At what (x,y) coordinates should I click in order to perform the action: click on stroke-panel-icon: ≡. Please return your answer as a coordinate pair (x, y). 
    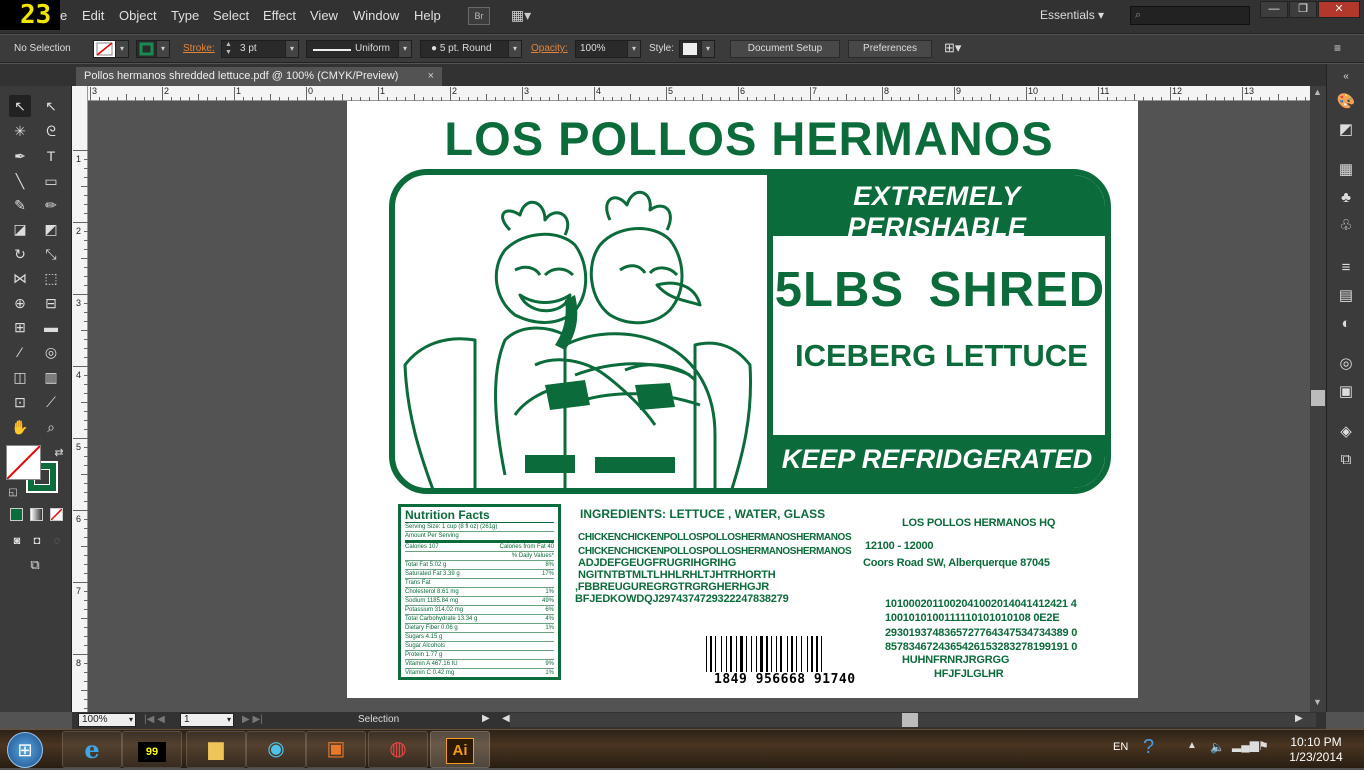
    Looking at the image, I should click on (1346, 268).